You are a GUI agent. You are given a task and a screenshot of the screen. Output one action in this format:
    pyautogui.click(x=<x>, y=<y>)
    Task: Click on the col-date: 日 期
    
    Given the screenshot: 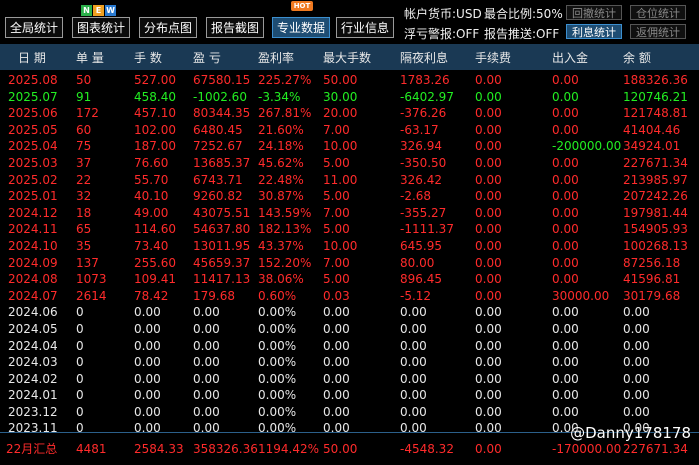 What is the action you would take?
    pyautogui.click(x=32, y=58)
    